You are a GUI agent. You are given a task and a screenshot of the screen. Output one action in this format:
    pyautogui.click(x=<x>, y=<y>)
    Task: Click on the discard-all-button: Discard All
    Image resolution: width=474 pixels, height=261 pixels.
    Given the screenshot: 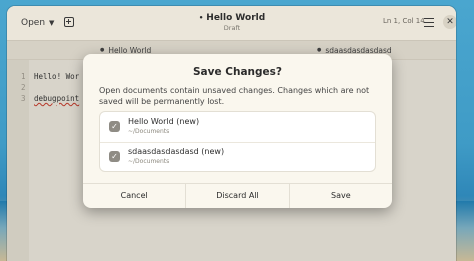 What is the action you would take?
    pyautogui.click(x=238, y=196)
    